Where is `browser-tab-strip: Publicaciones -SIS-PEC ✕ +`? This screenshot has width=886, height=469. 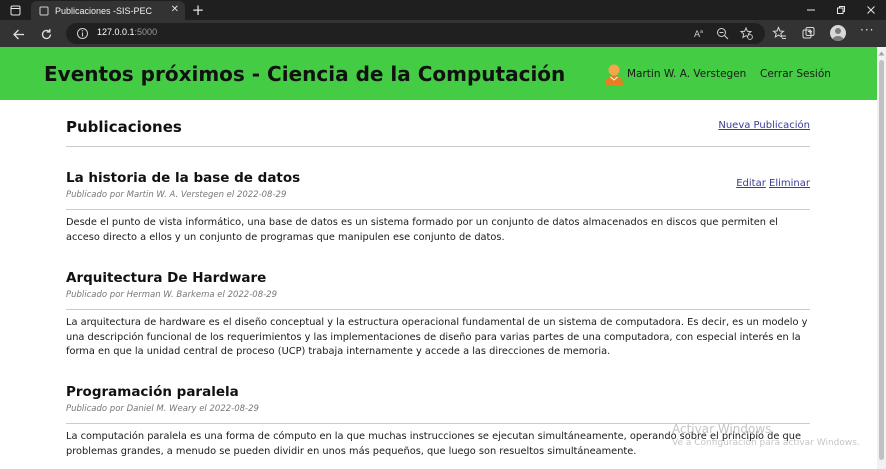
browser-tab-strip: Publicaciones -SIS-PEC ✕ + is located at coordinates (443, 10).